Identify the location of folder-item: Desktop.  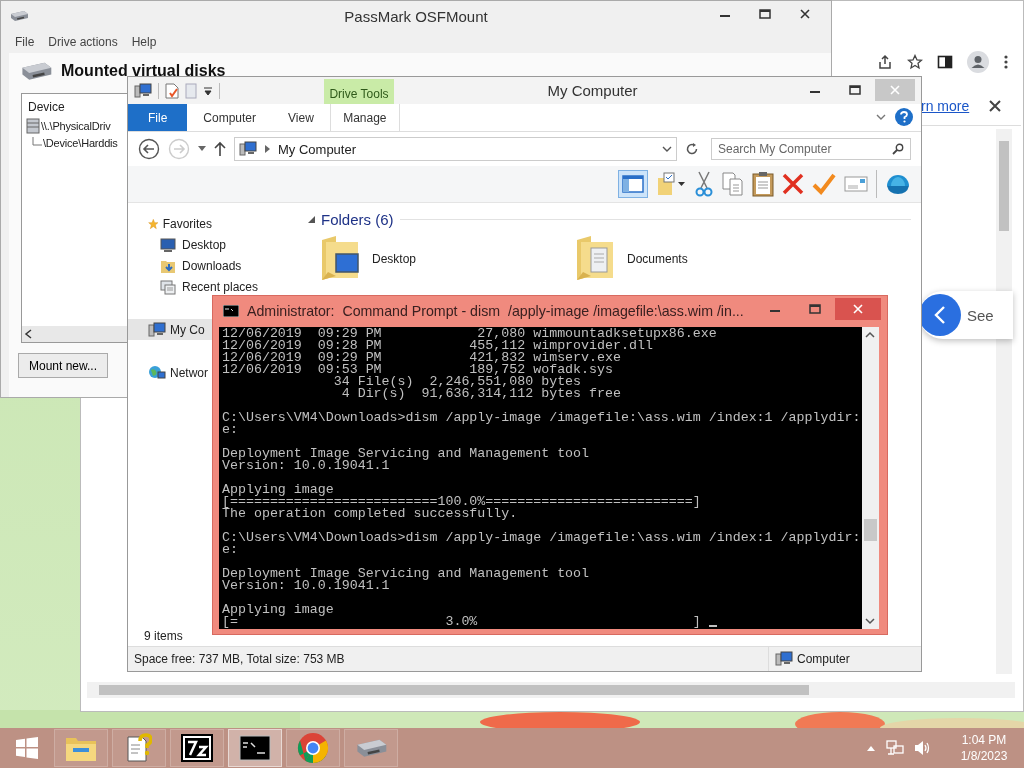
(394, 259).